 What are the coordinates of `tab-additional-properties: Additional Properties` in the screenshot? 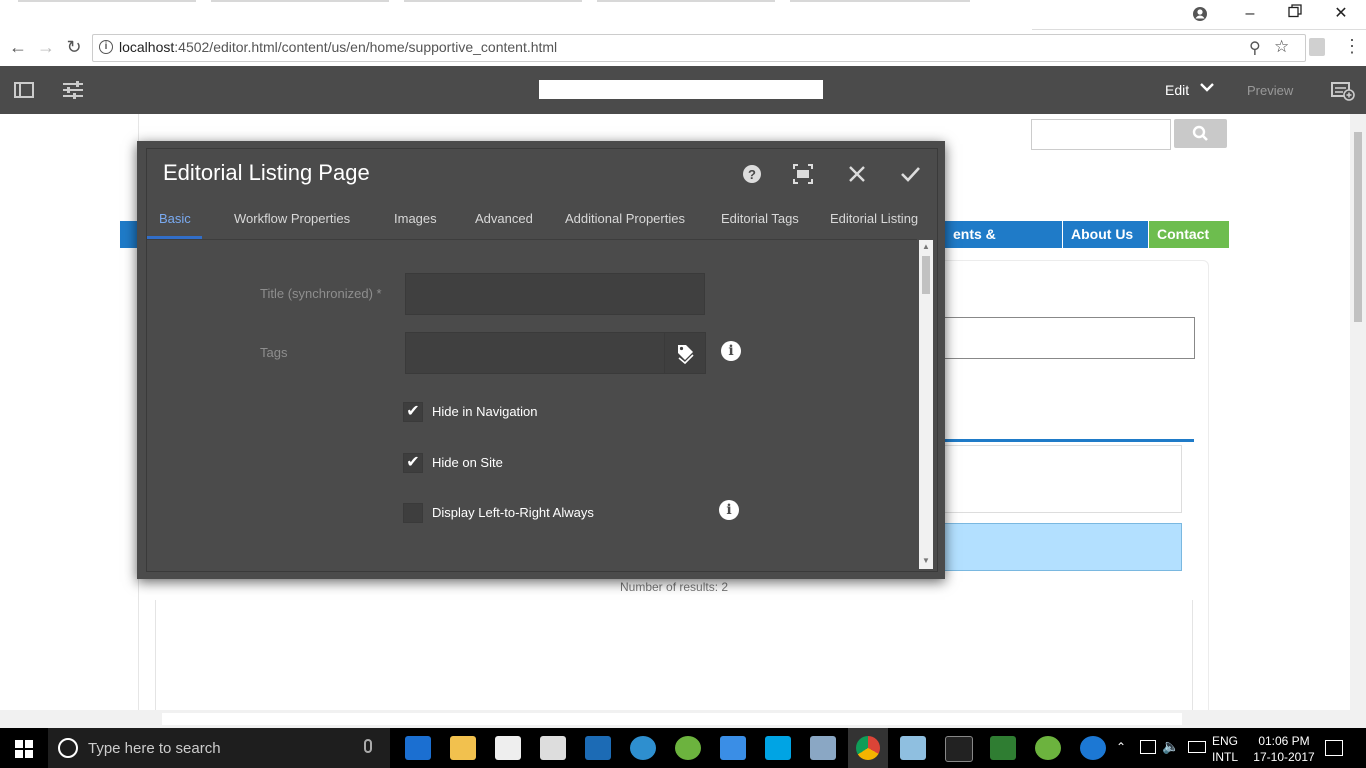 It's located at (625, 218).